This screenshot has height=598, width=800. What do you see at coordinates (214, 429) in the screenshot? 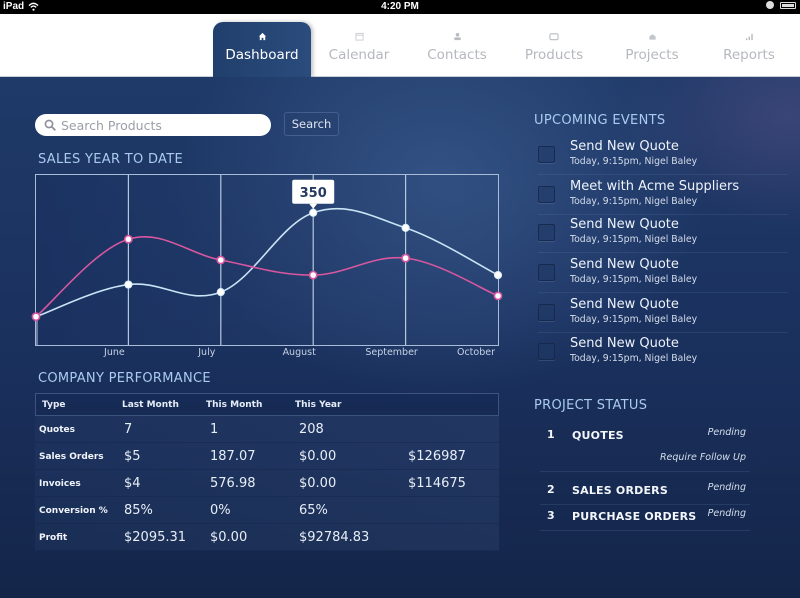
I see `table-cell: 1` at bounding box center [214, 429].